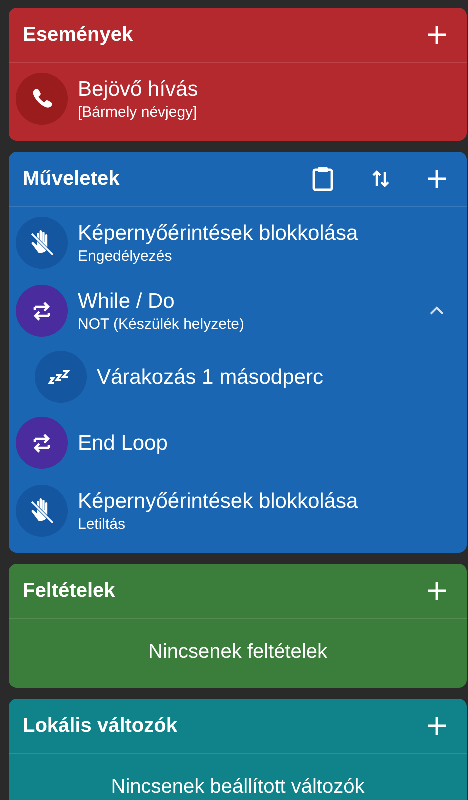 This screenshot has height=800, width=468. I want to click on action-subtitle: NOT (Készülék helyzete), so click(162, 324).